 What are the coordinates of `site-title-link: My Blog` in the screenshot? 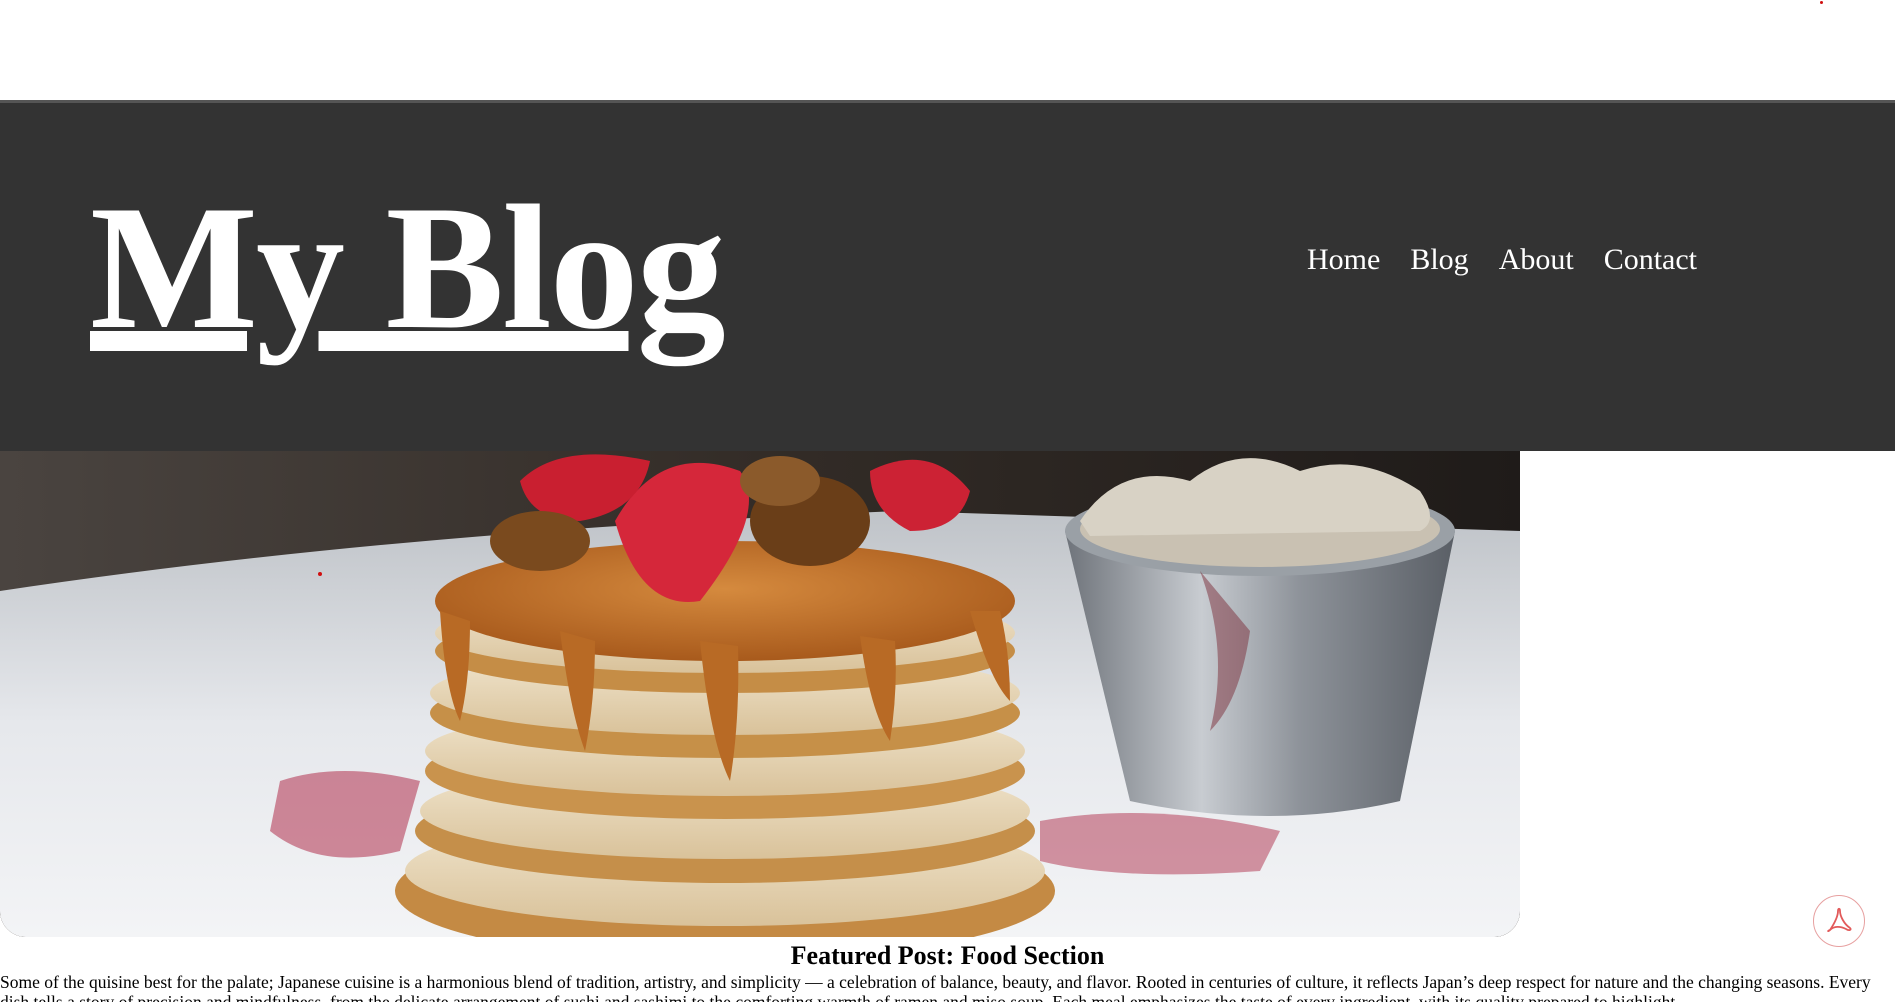 It's located at (408, 267).